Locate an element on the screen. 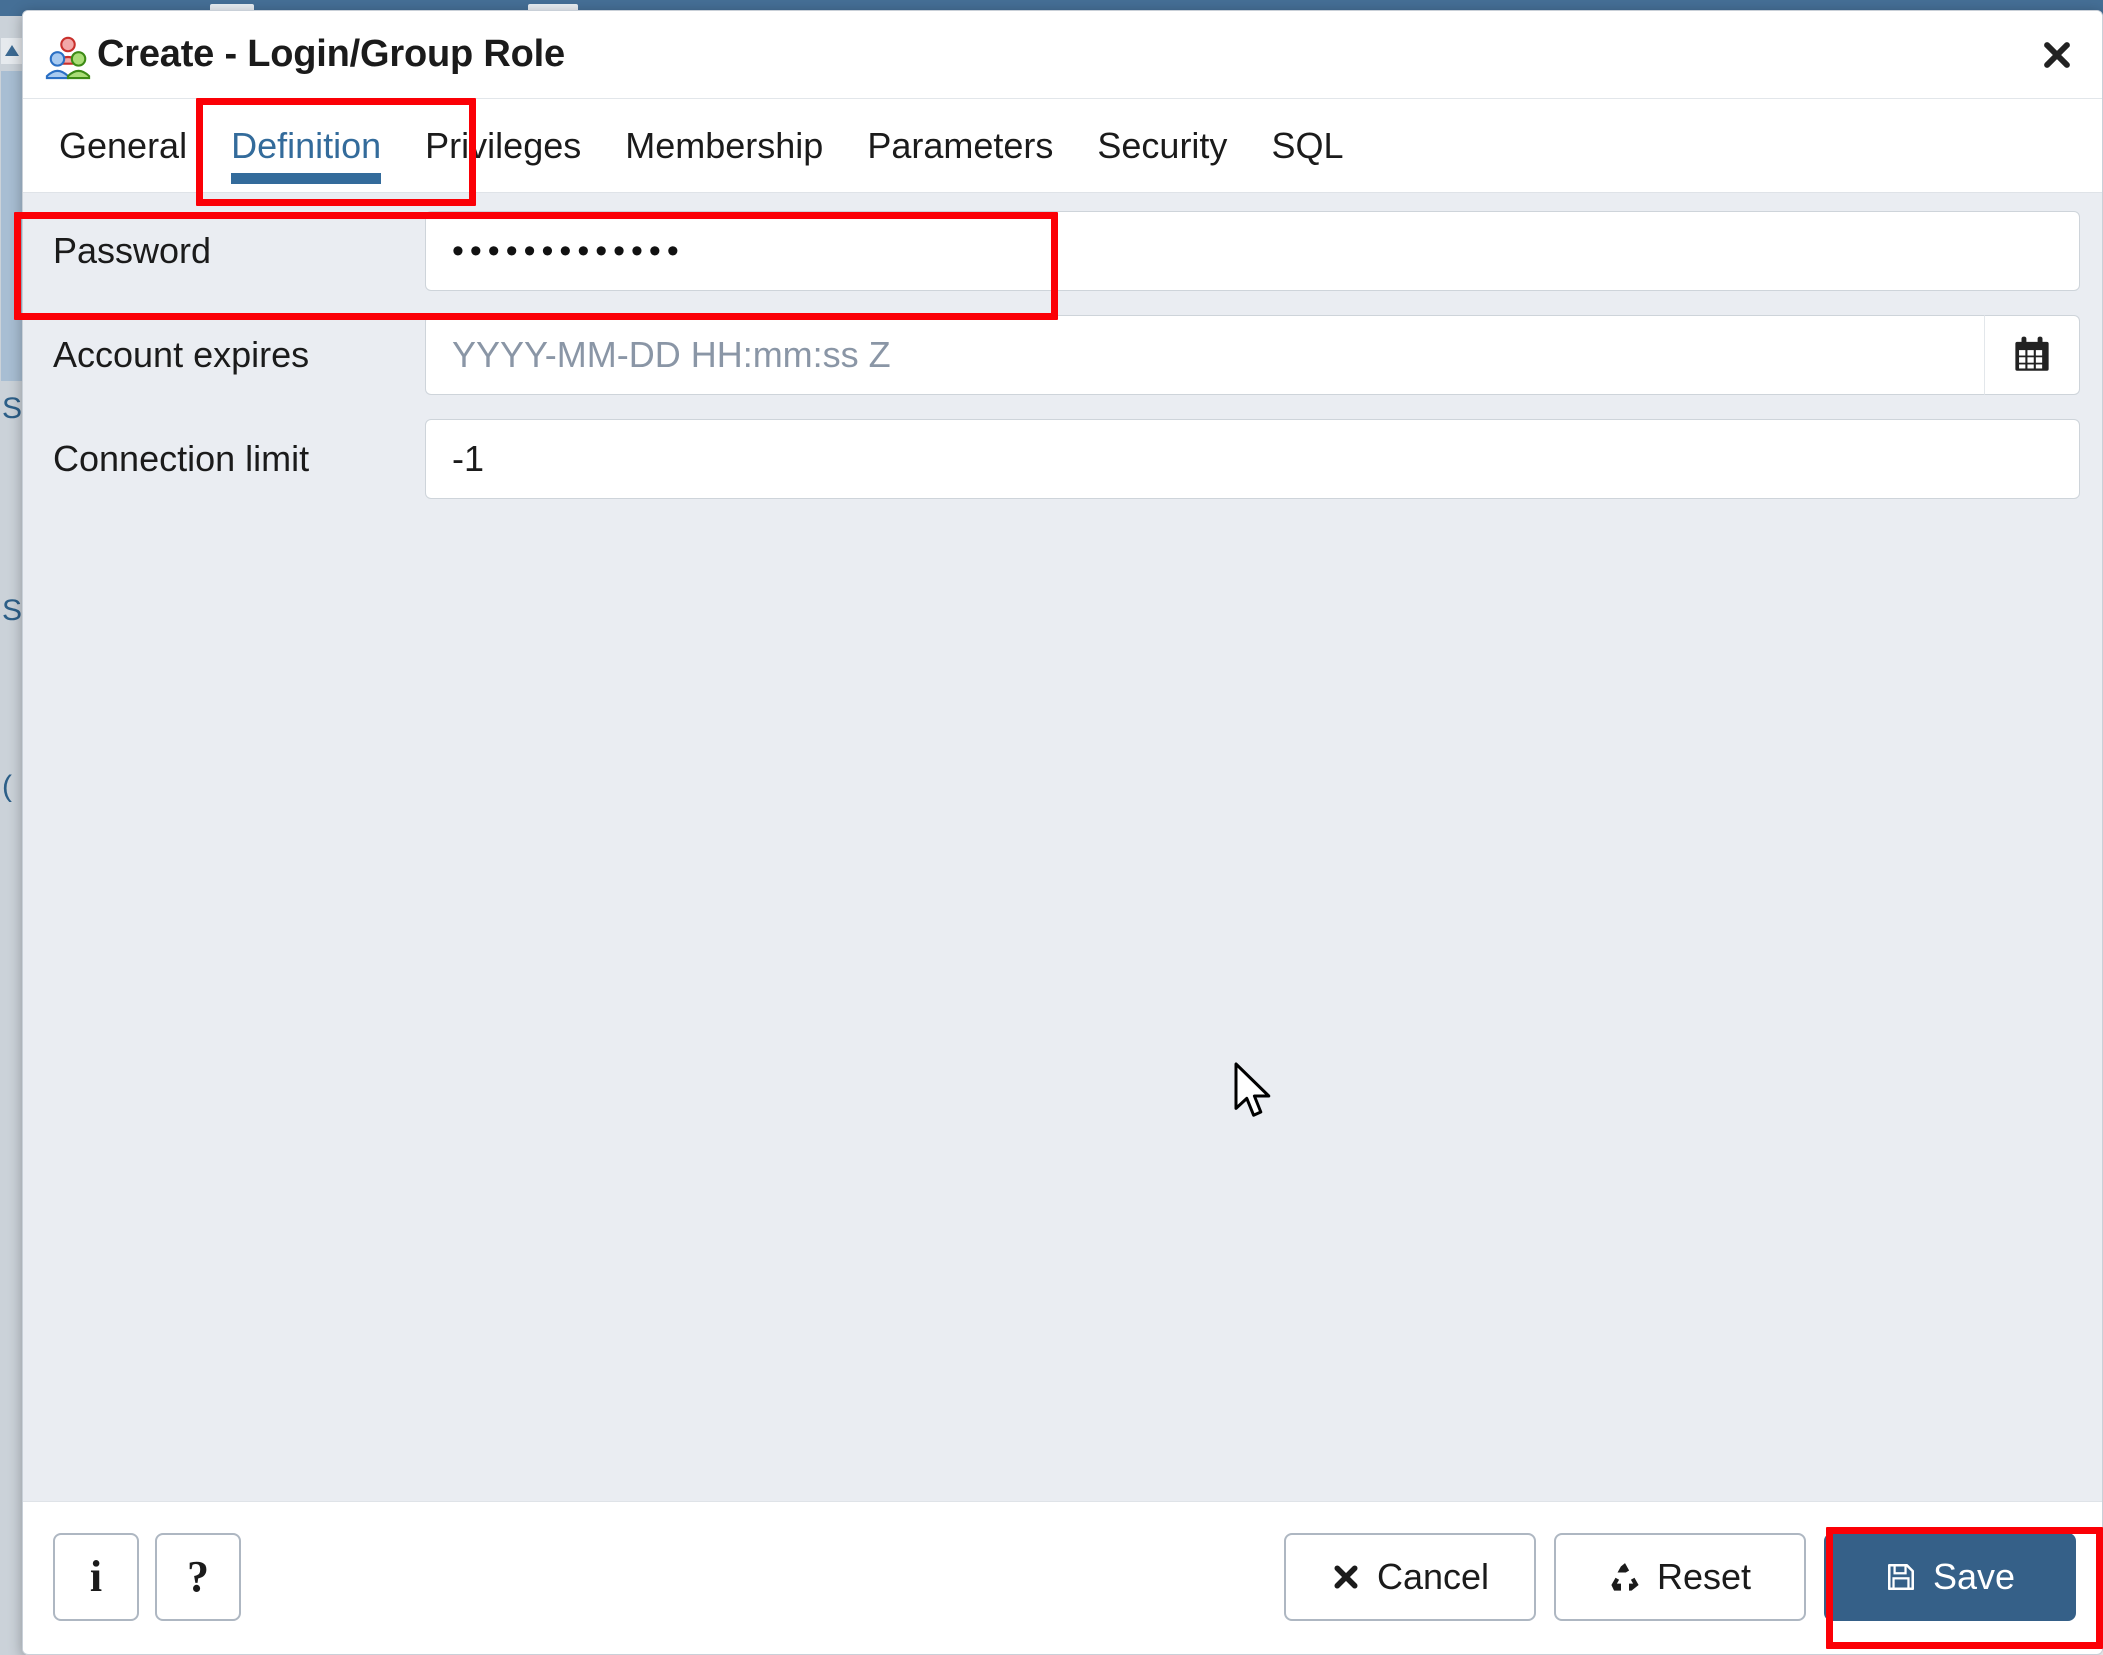  login-group-role-icon is located at coordinates (68, 57).